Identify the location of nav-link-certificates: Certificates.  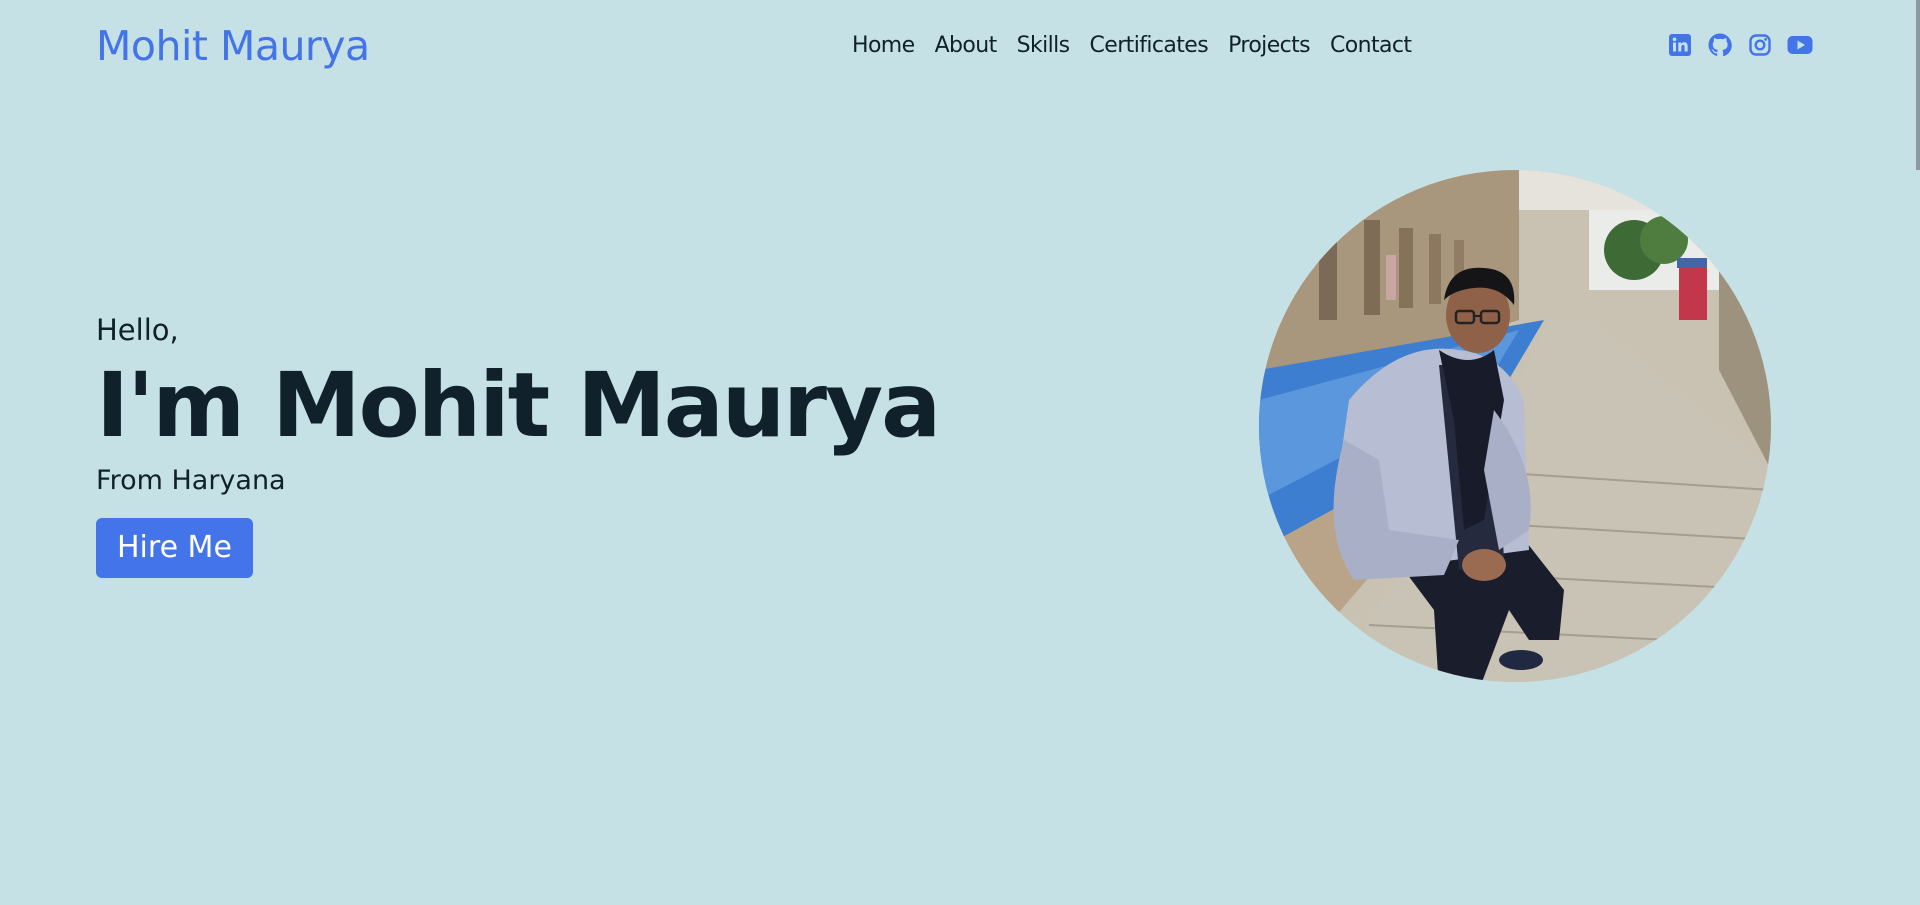
(1149, 45).